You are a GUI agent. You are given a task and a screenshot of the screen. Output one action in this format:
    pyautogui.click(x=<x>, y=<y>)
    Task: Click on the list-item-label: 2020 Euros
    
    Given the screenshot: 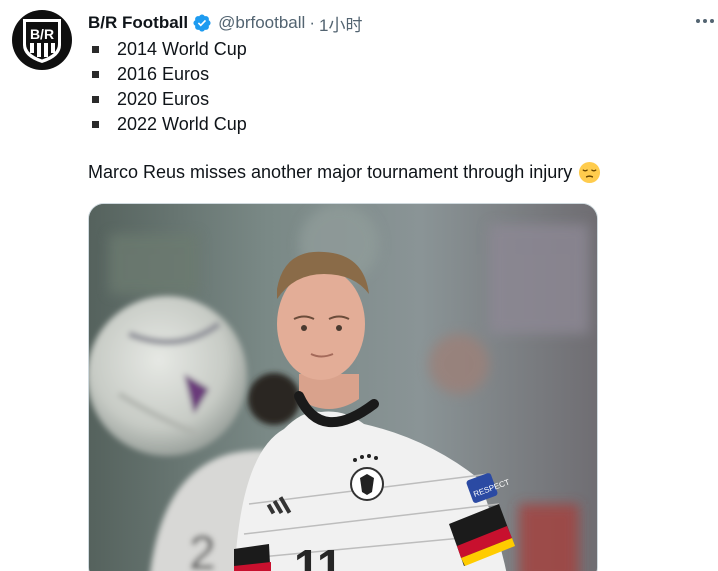 What is the action you would take?
    pyautogui.click(x=163, y=99)
    